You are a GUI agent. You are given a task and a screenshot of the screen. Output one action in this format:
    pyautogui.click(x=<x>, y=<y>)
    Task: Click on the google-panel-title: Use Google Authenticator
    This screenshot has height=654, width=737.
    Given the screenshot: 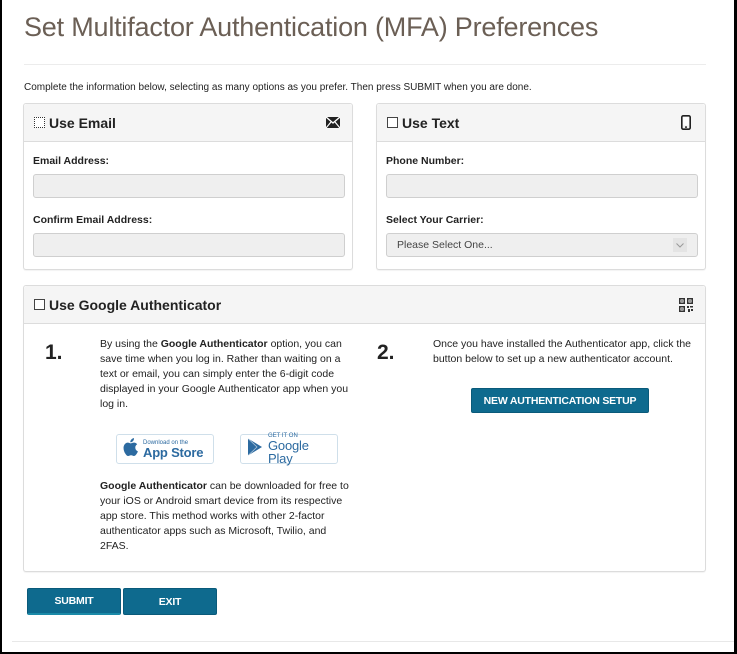 What is the action you would take?
    pyautogui.click(x=135, y=304)
    